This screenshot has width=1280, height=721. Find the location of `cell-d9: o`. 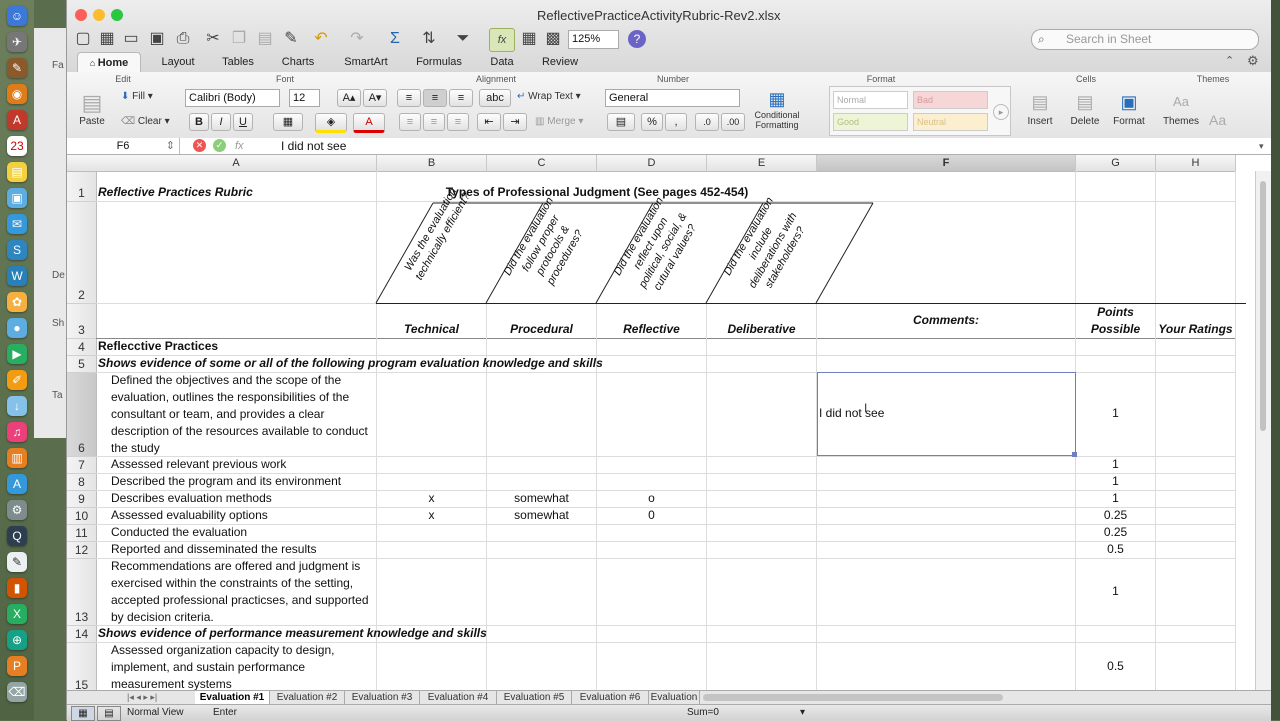

cell-d9: o is located at coordinates (651, 498).